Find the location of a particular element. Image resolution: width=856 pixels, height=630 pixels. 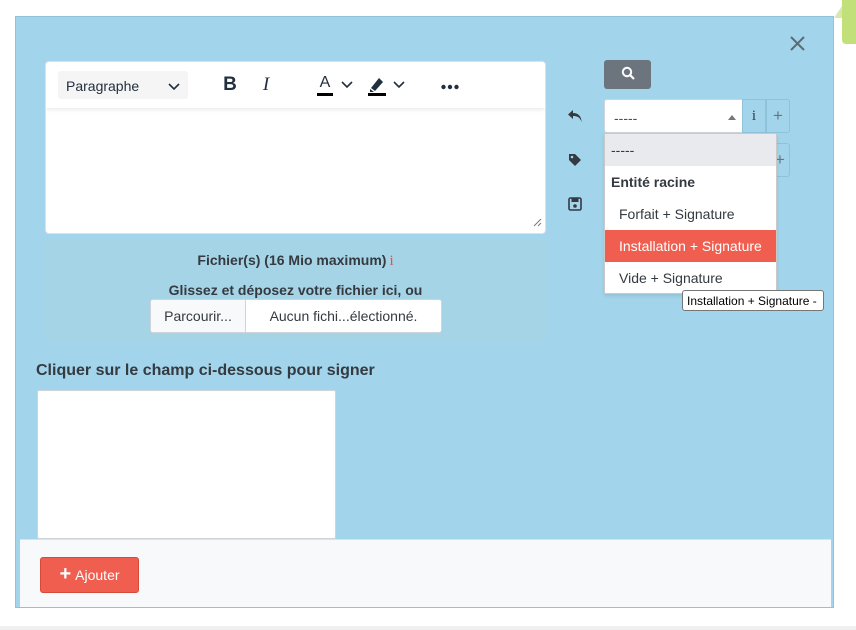

side-tab is located at coordinates (849, 22).